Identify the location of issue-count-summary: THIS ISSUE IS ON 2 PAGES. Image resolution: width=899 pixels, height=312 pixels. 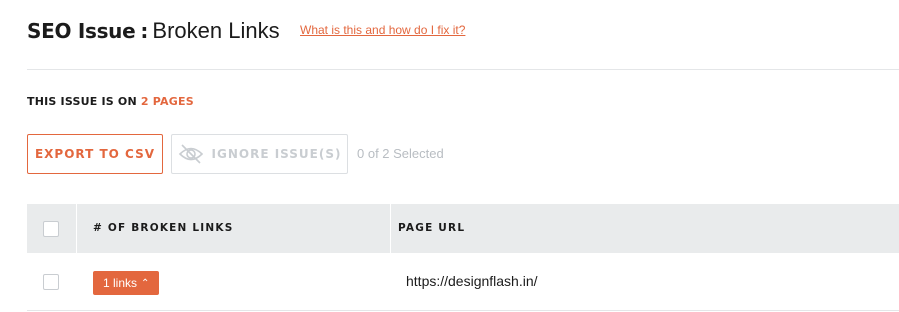
(110, 101).